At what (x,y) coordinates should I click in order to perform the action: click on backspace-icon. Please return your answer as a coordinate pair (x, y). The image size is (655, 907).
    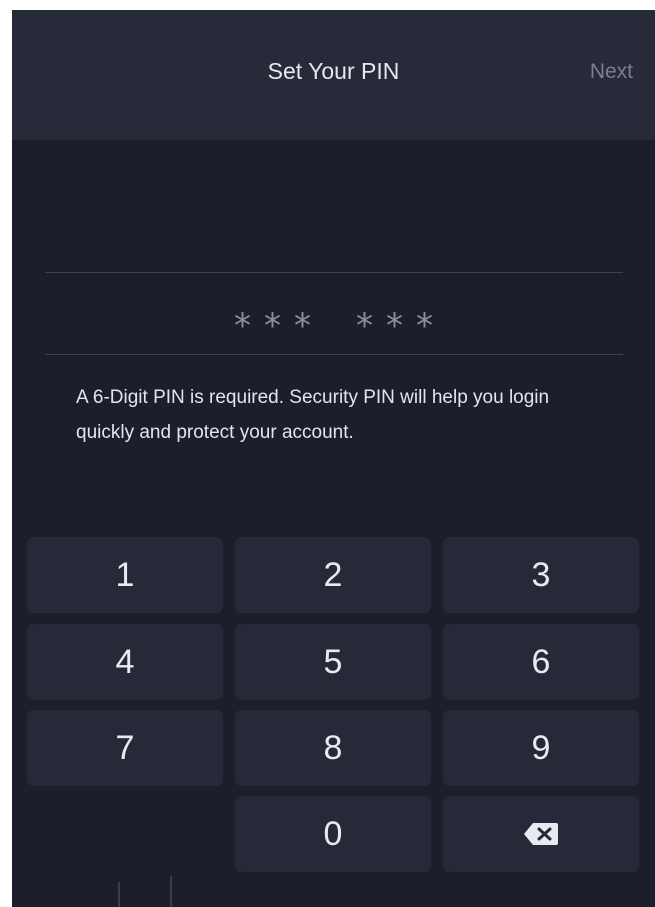
    Looking at the image, I should click on (541, 834).